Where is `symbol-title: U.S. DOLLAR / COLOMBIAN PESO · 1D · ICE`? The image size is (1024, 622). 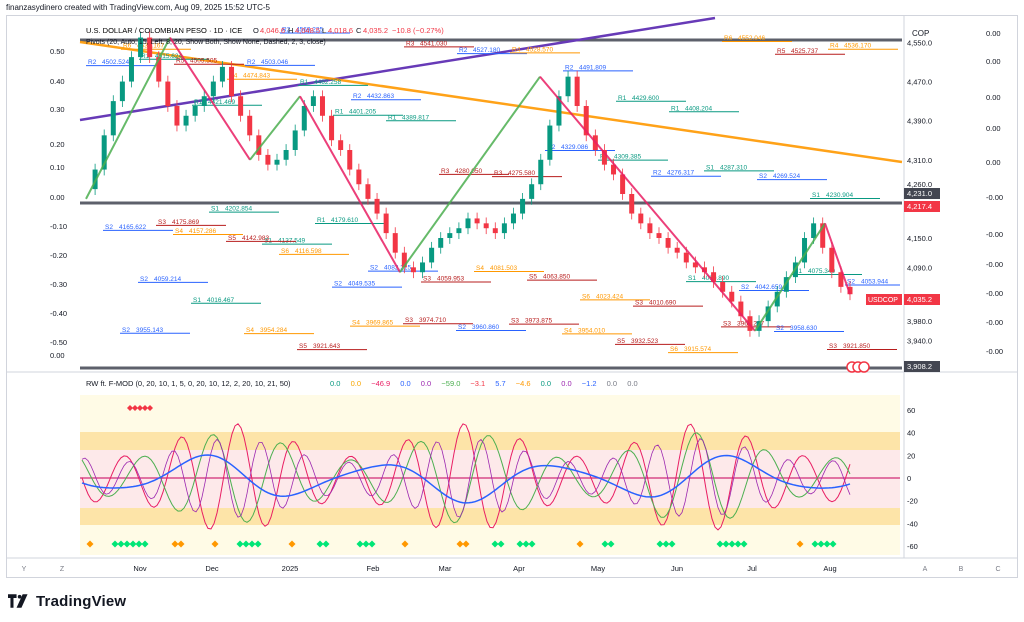
symbol-title: U.S. DOLLAR / COLOMBIAN PESO · 1D · ICE is located at coordinates (164, 30).